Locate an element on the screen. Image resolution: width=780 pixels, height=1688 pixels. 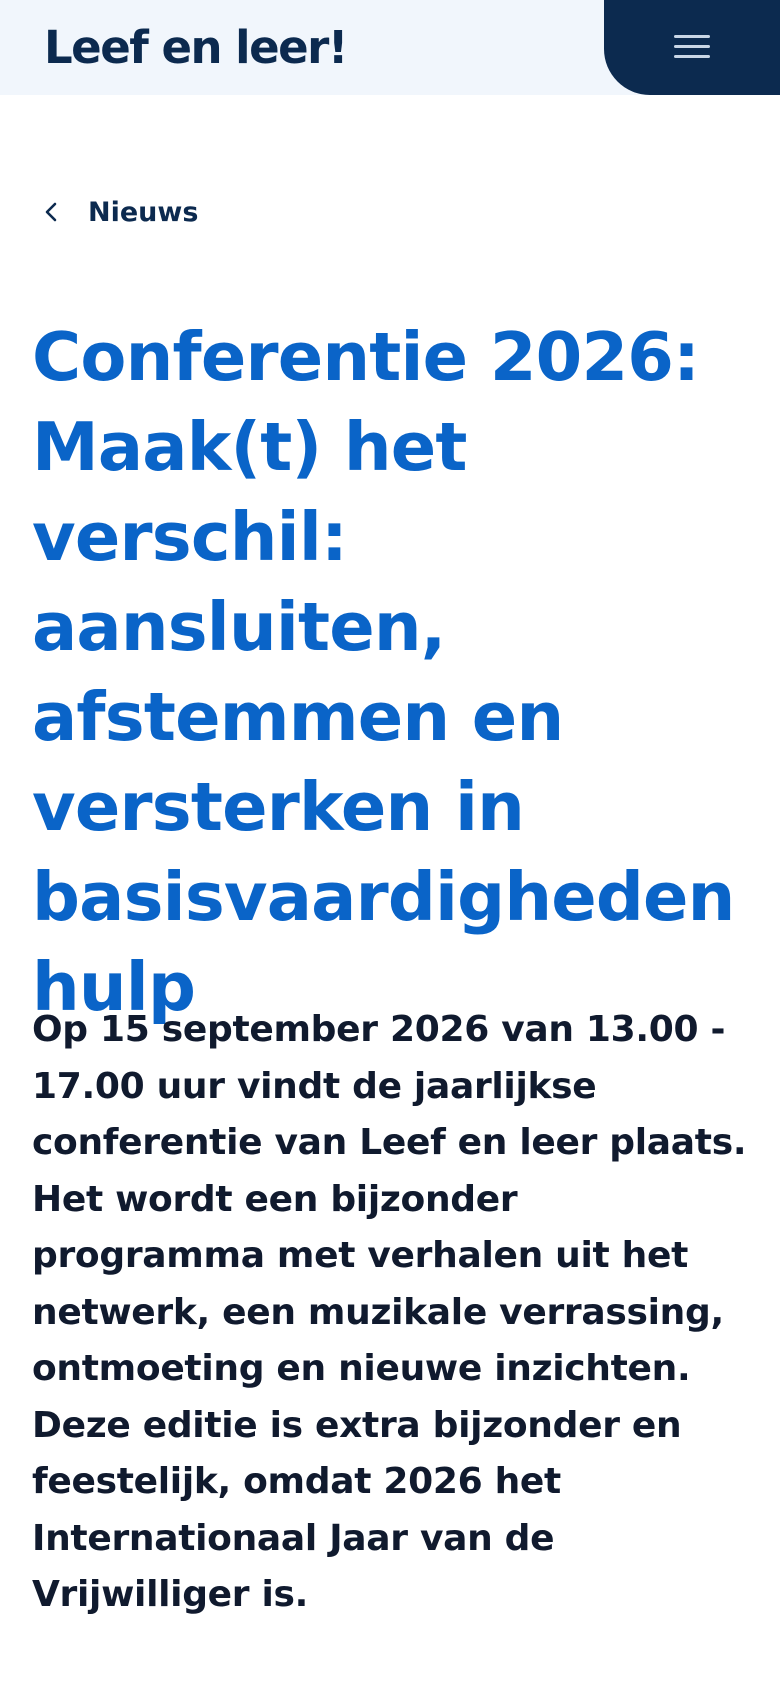
hamburger-menu-icon is located at coordinates (692, 47).